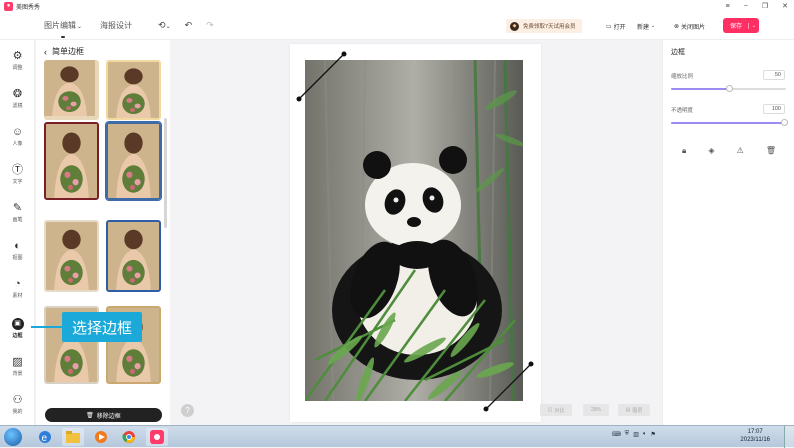 This screenshot has height=448, width=794. I want to click on callout-pointer, so click(47, 327).